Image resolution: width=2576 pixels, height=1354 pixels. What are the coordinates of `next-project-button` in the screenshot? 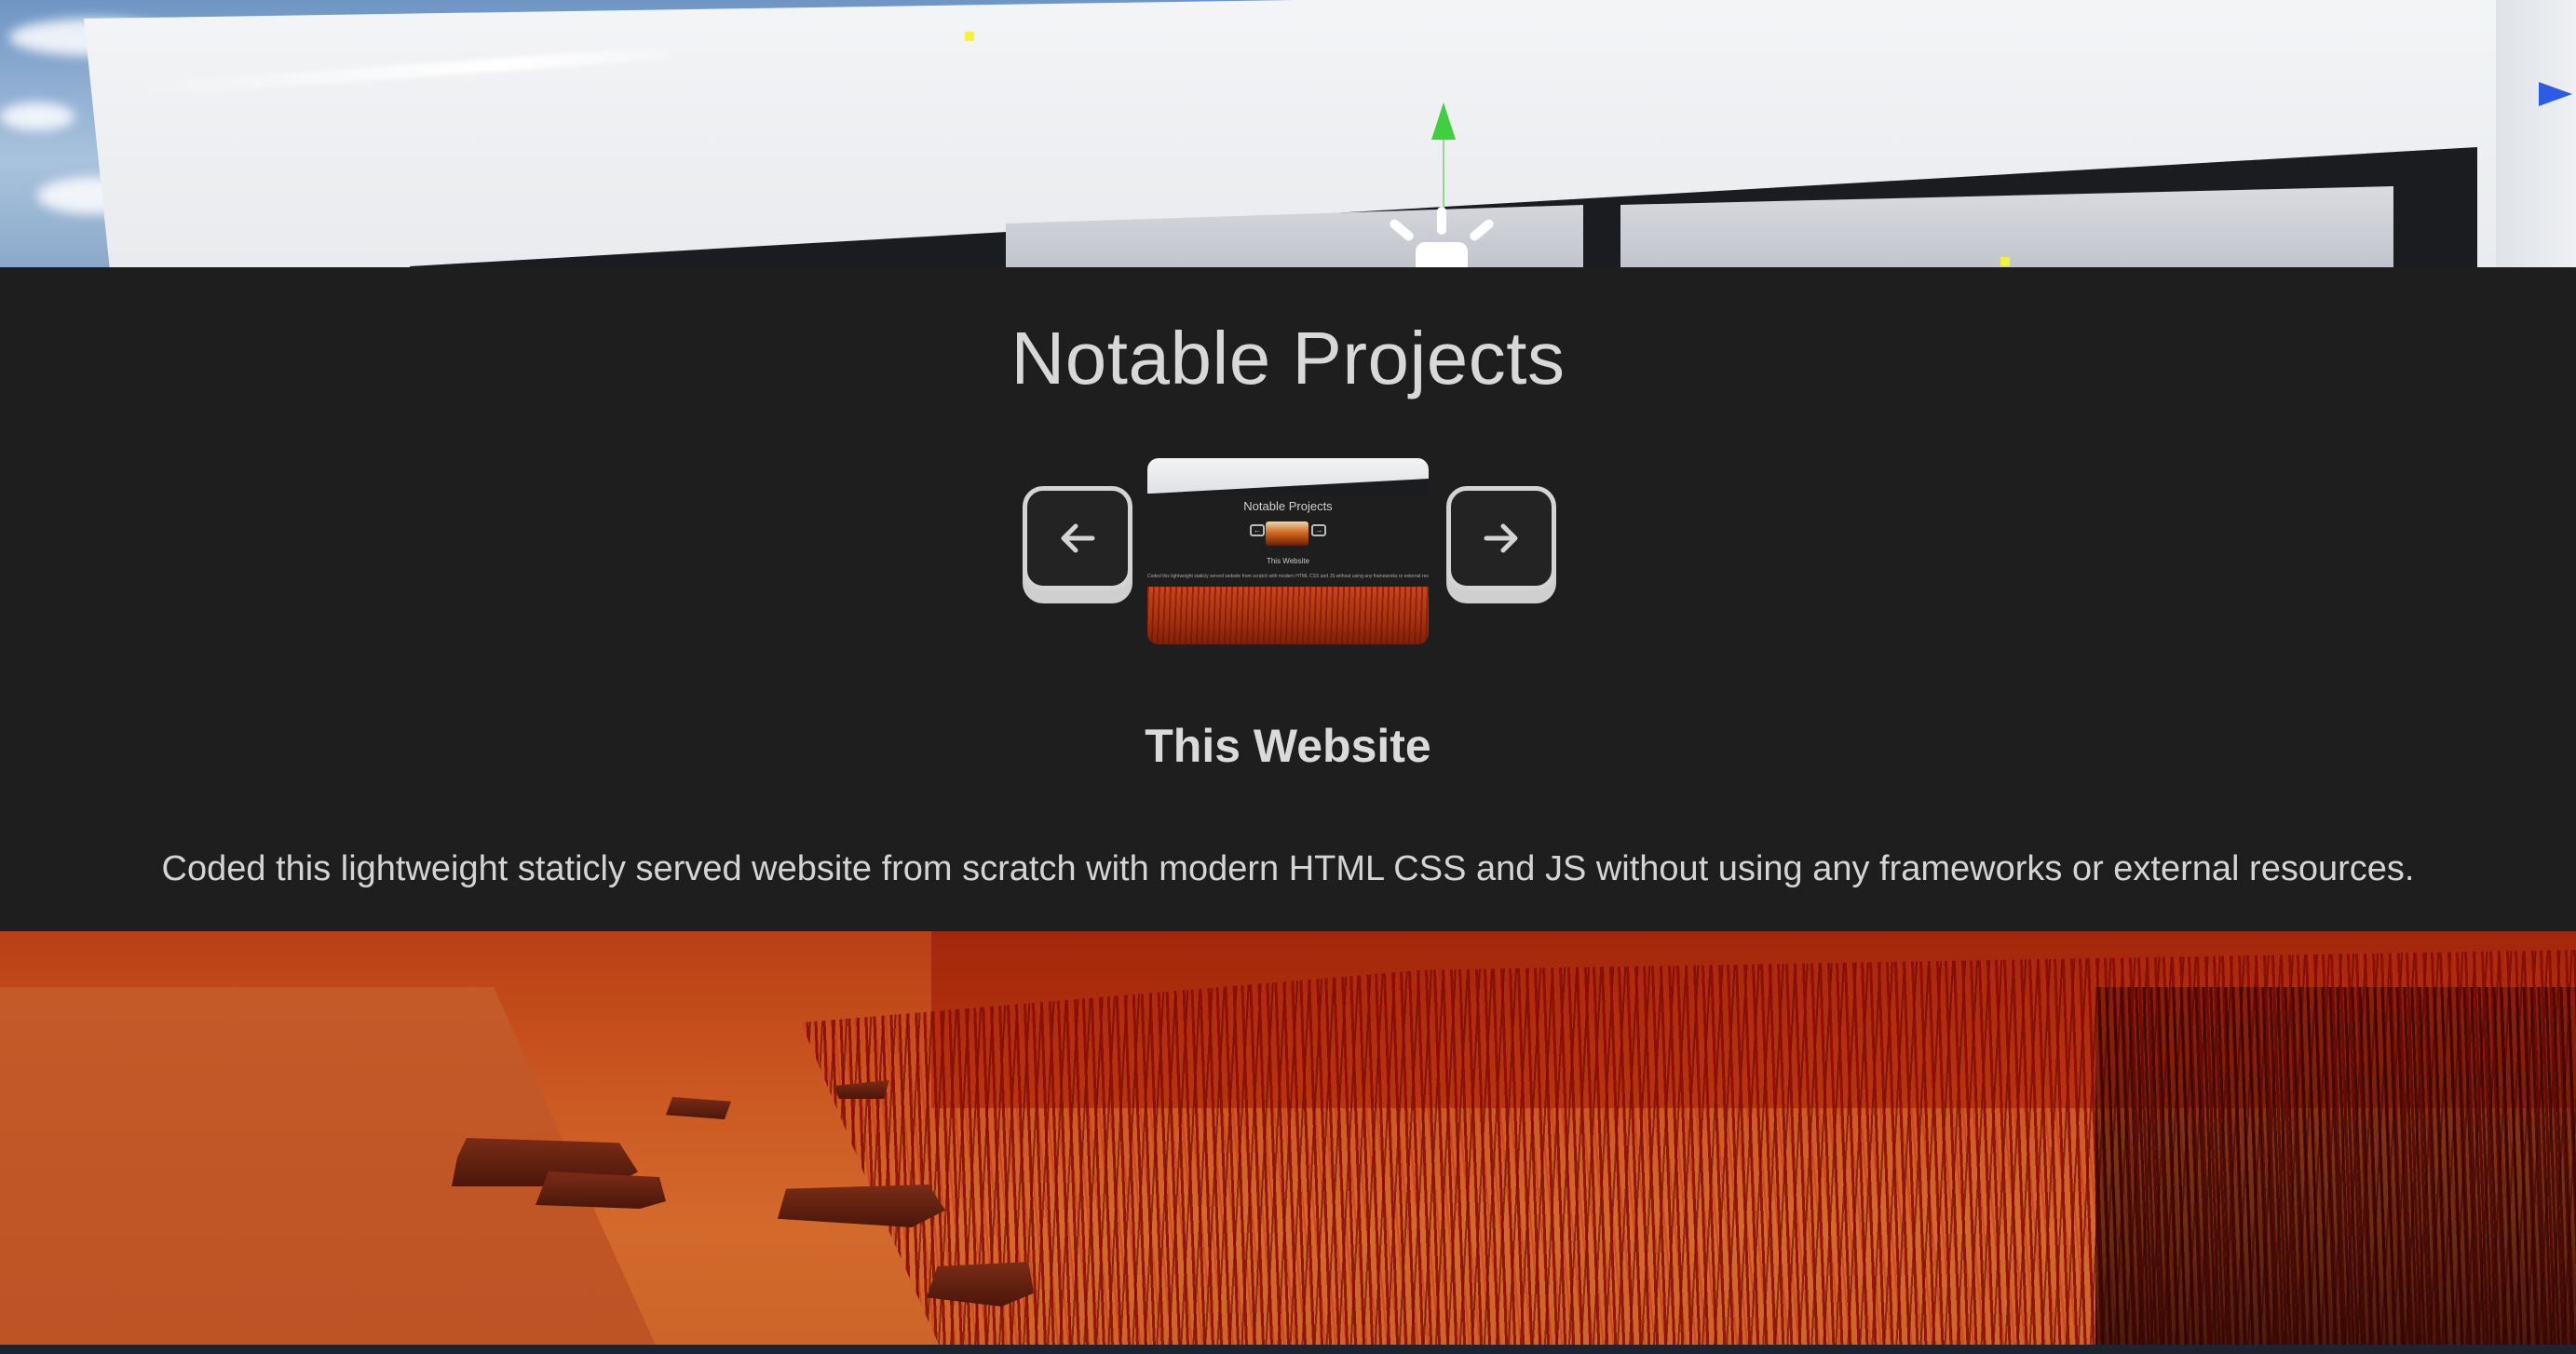 It's located at (1501, 538).